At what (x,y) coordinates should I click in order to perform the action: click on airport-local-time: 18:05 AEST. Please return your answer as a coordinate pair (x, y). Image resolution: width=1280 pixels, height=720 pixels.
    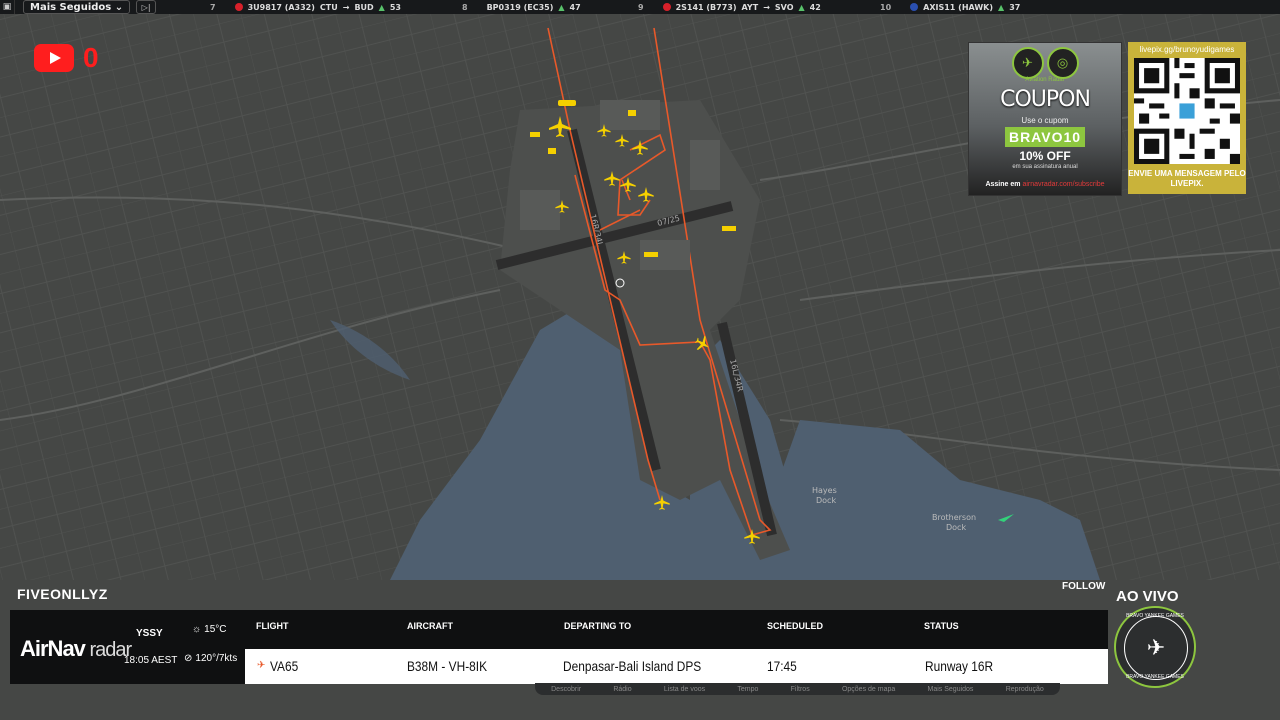
    Looking at the image, I should click on (151, 660).